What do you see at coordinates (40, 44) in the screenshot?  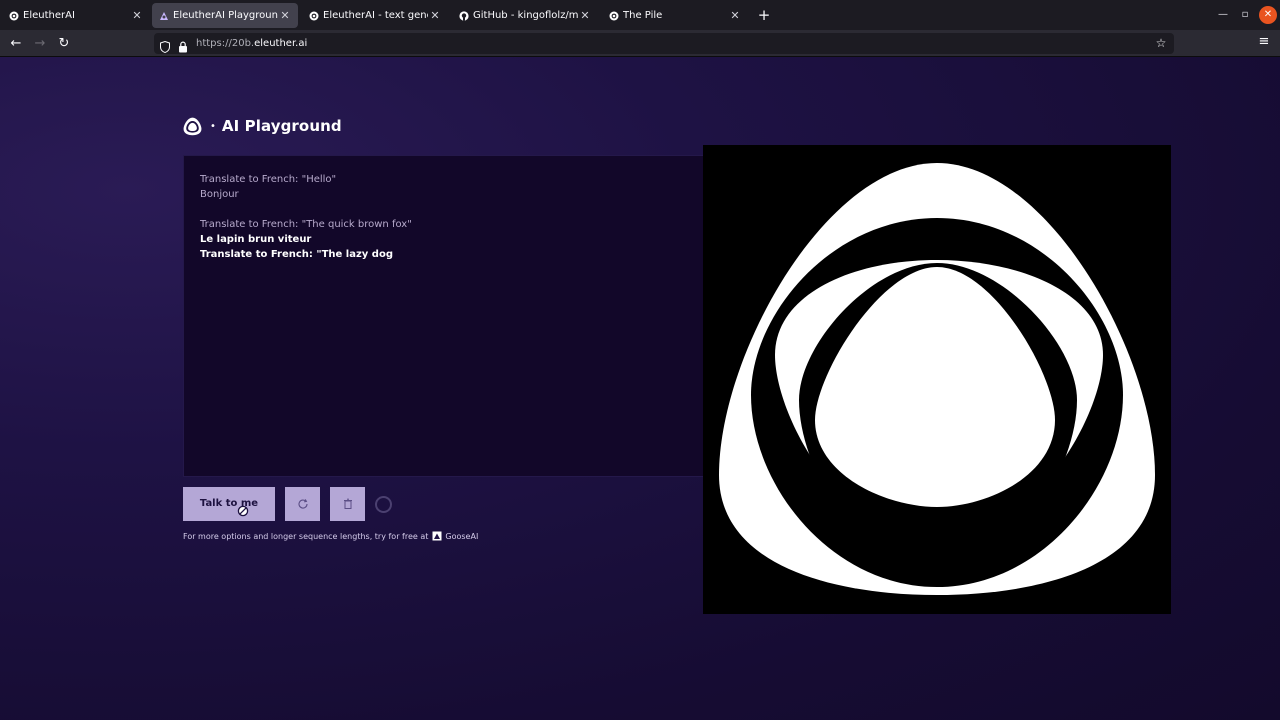 I see `forward-arrow-icon: →` at bounding box center [40, 44].